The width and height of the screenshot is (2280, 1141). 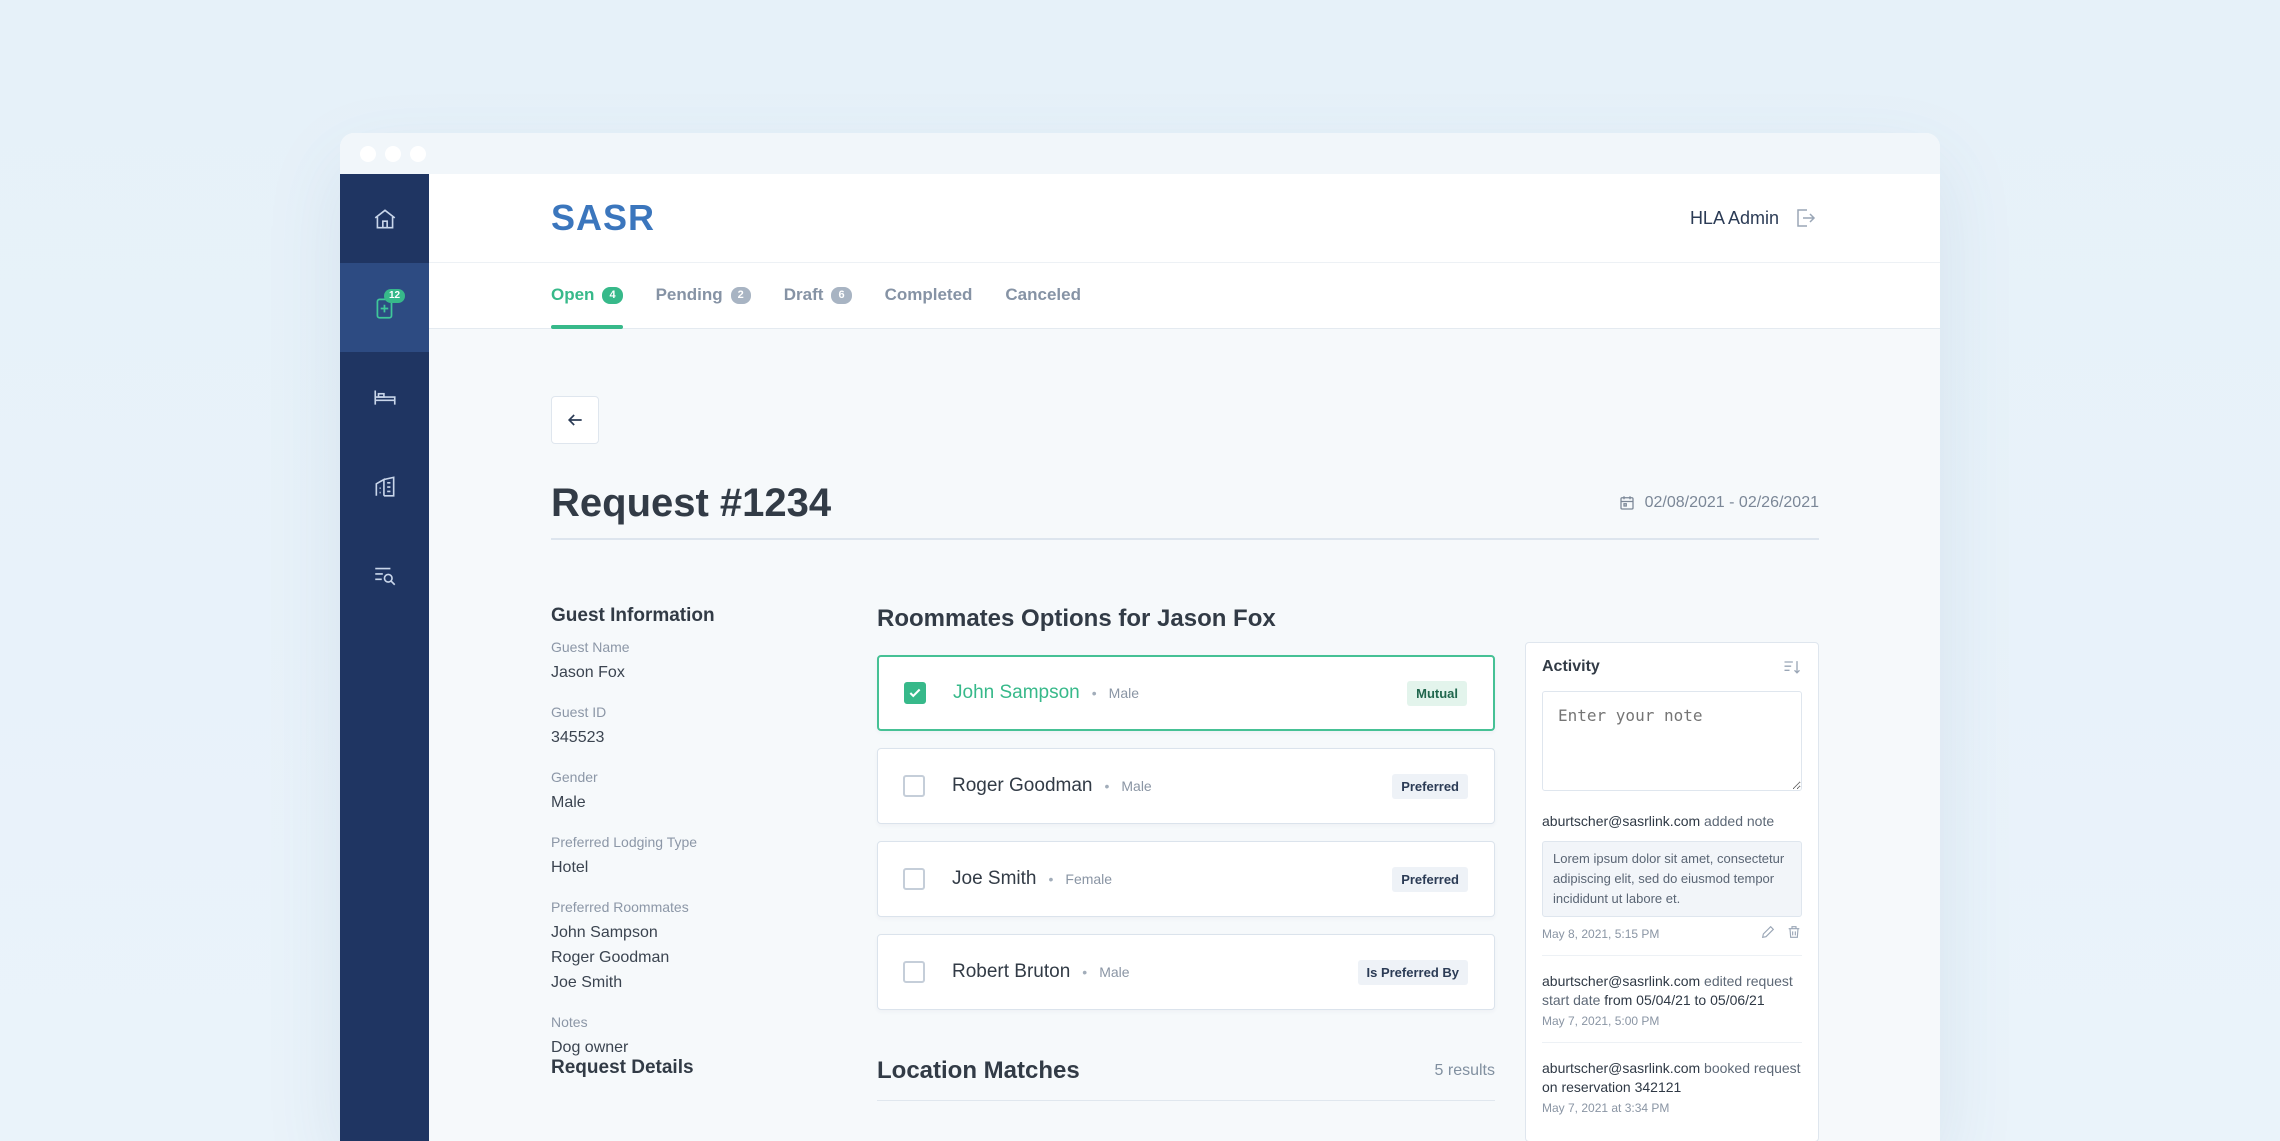 I want to click on field-label: Guest ID, so click(x=579, y=712).